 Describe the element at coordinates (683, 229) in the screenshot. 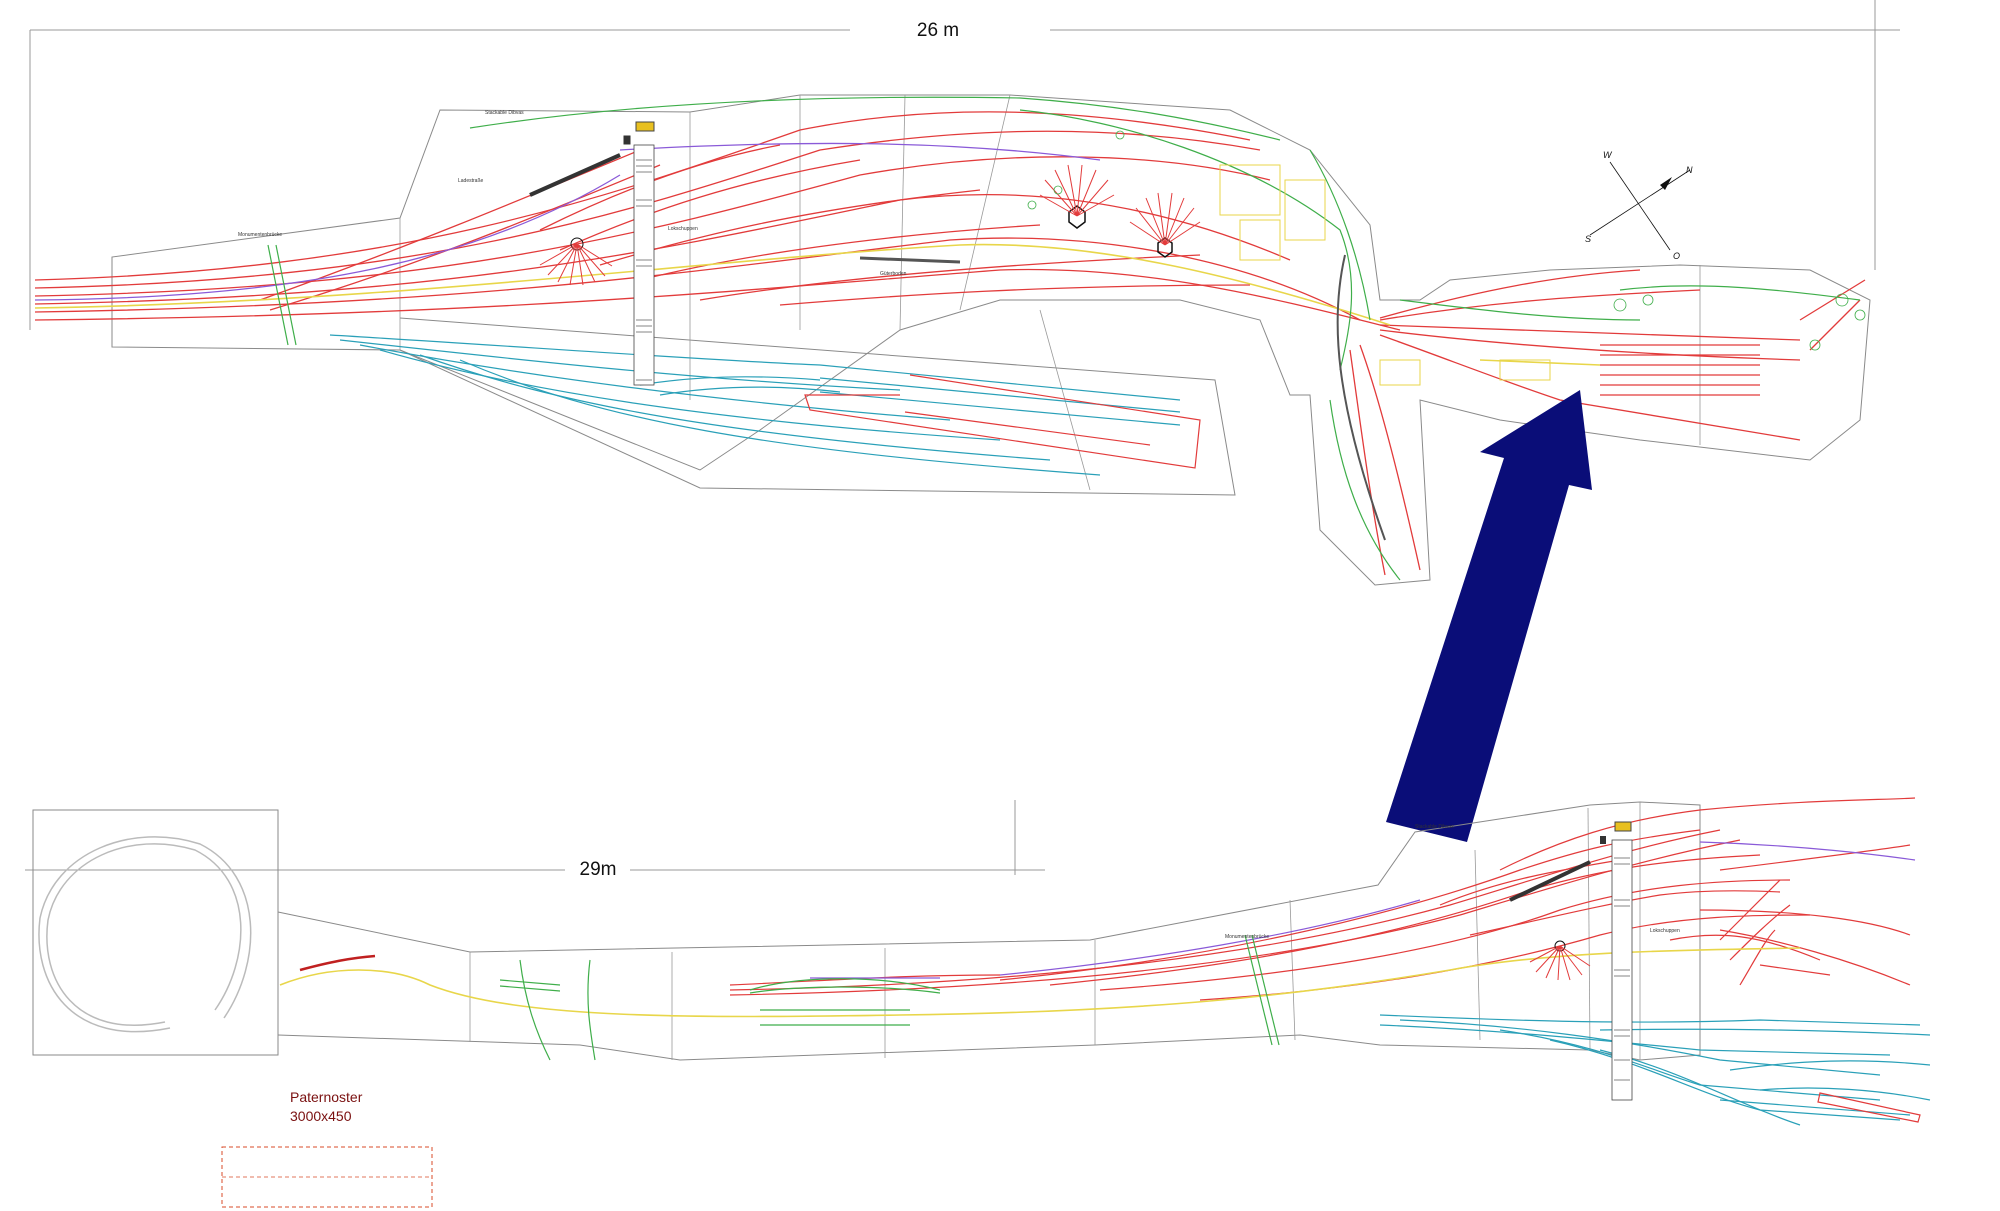

I see `top-label-4: Lokschuppen` at that location.